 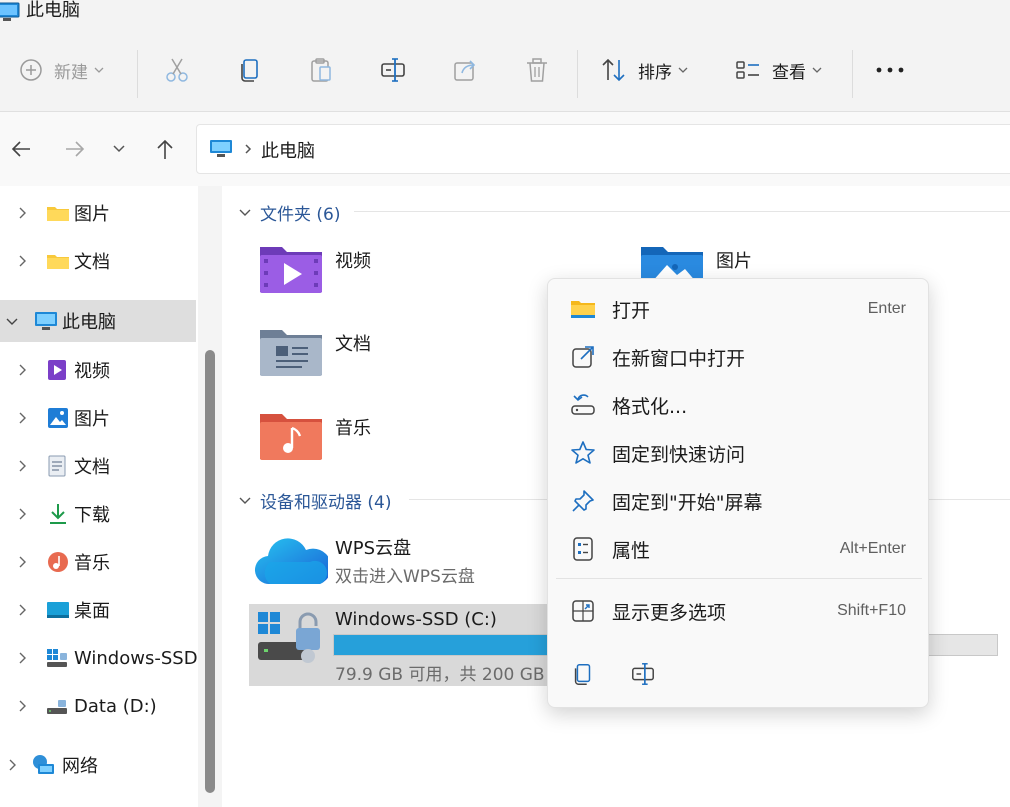 I want to click on arrow-left-icon, so click(x=20, y=149).